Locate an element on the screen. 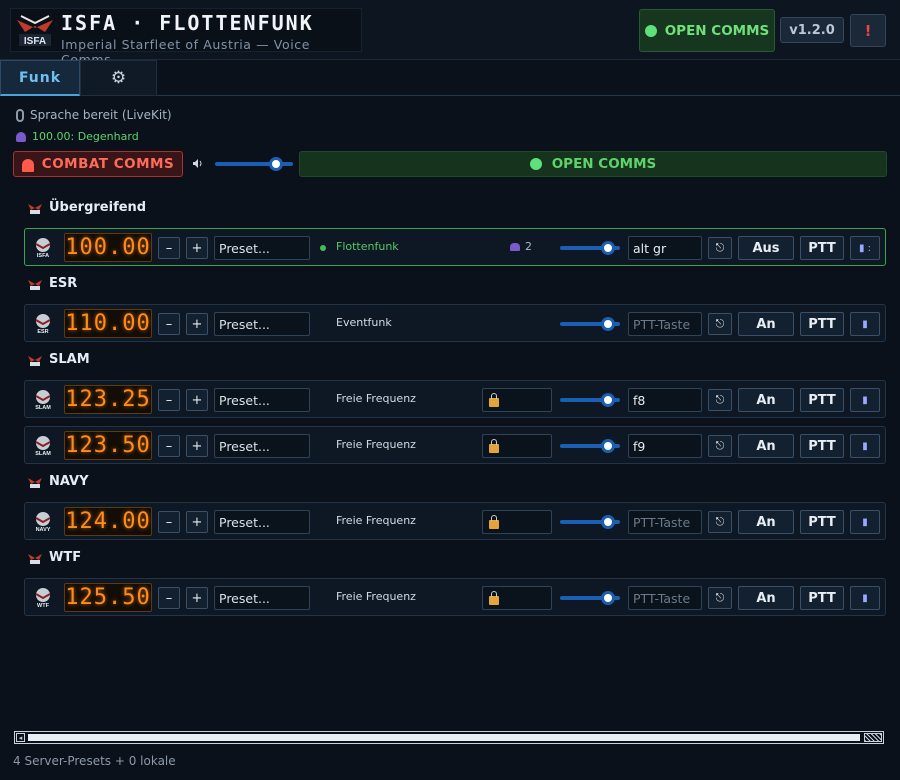 The width and height of the screenshot is (900, 780). section-title: ESR is located at coordinates (63, 283).